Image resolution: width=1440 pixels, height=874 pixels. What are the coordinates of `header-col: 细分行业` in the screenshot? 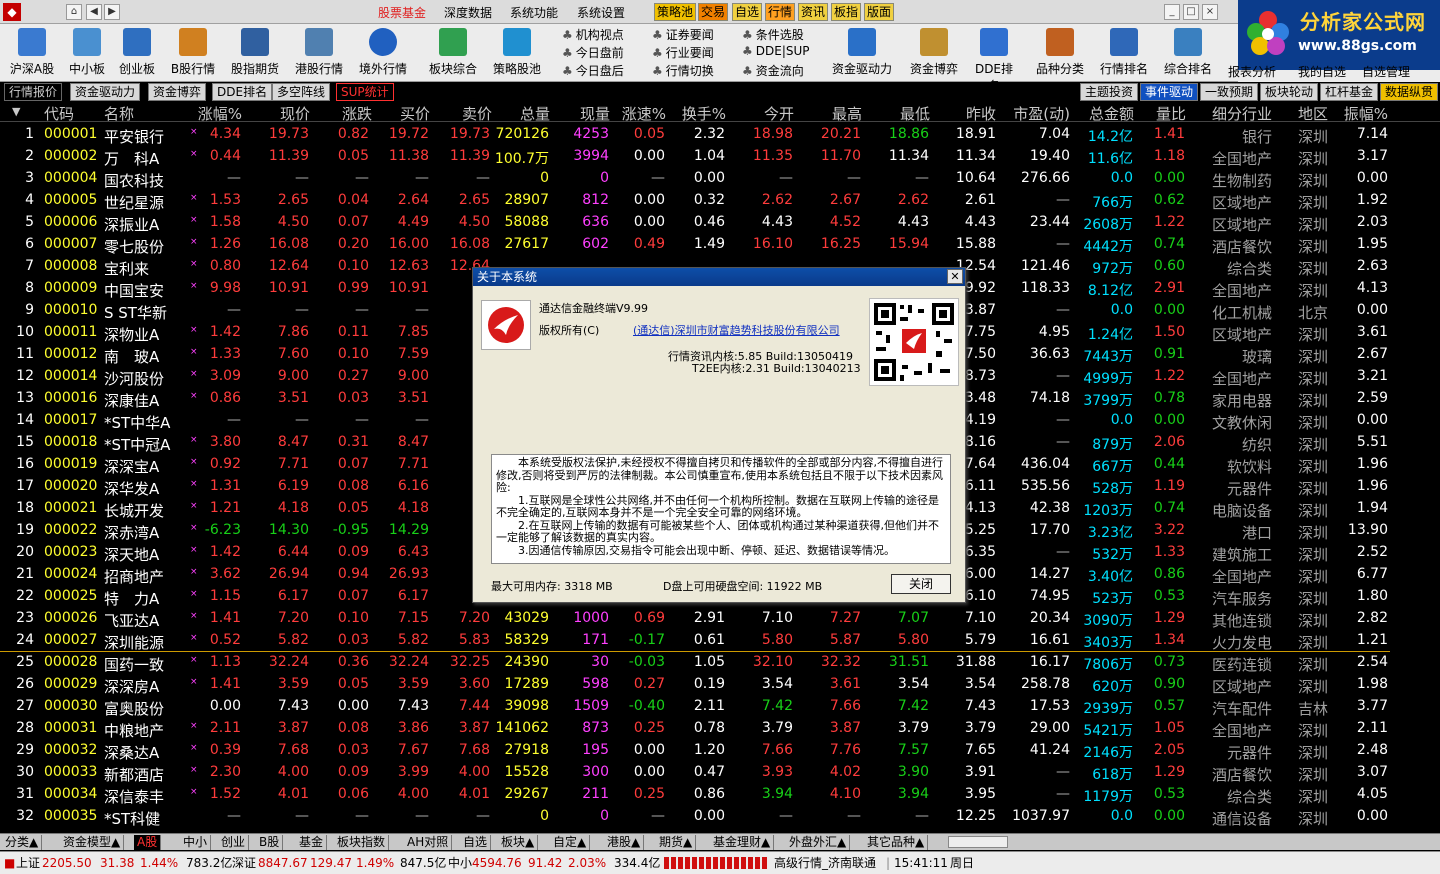 It's located at (1239, 113).